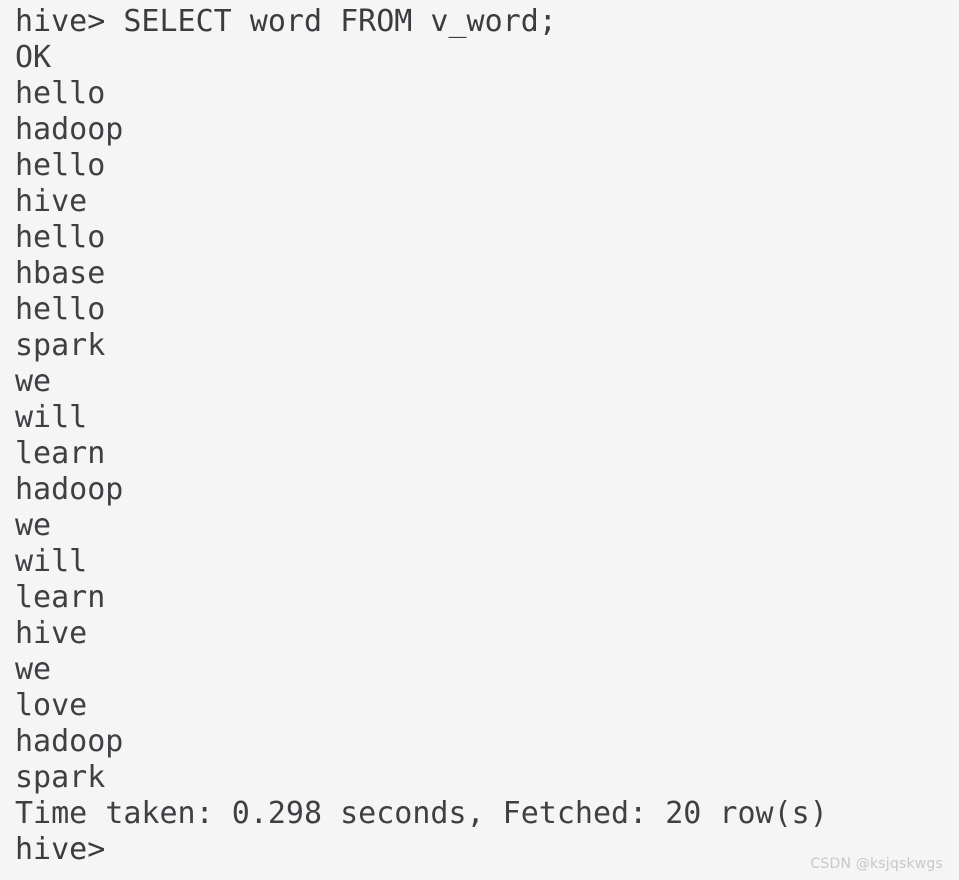  What do you see at coordinates (51, 705) in the screenshot?
I see `terminal-result-row: love` at bounding box center [51, 705].